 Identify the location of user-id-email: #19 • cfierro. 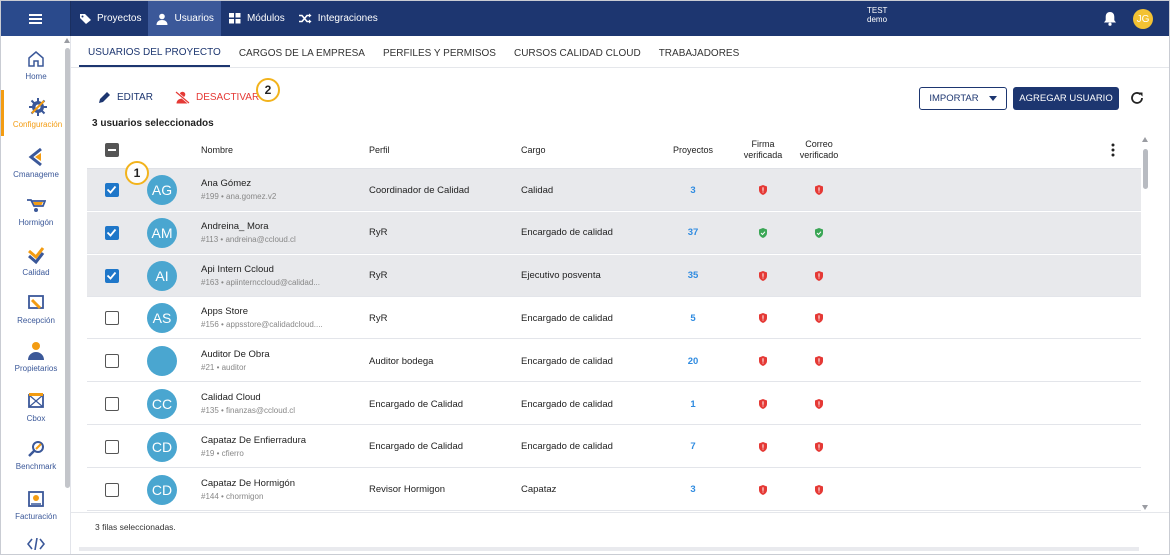
(222, 453).